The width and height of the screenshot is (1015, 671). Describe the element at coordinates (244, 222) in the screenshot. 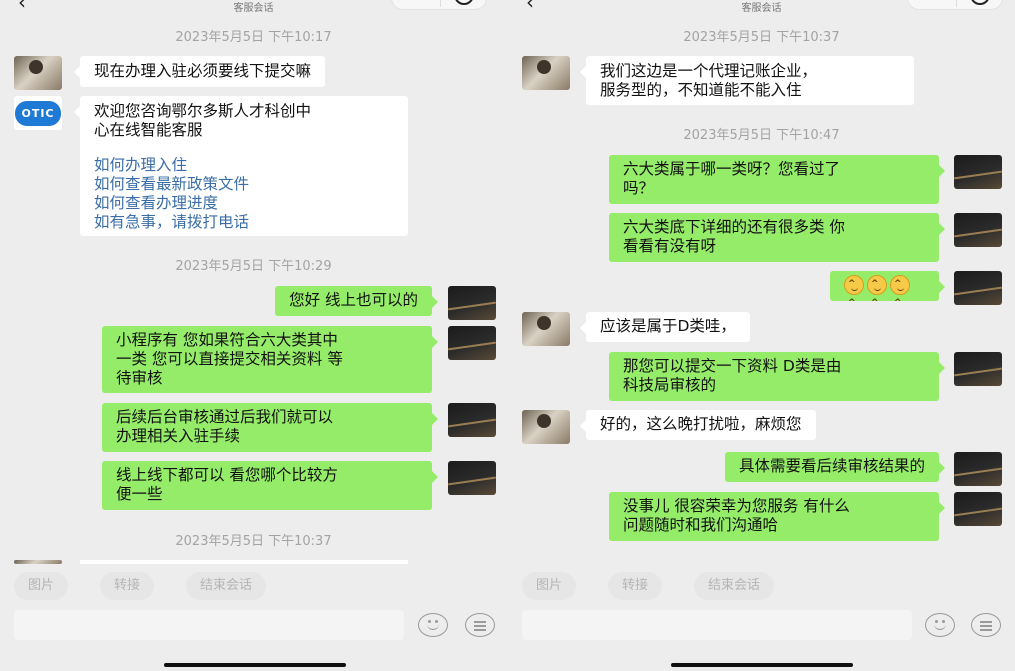

I see `quick-link-phone: 如有急事，请拨打电话` at that location.